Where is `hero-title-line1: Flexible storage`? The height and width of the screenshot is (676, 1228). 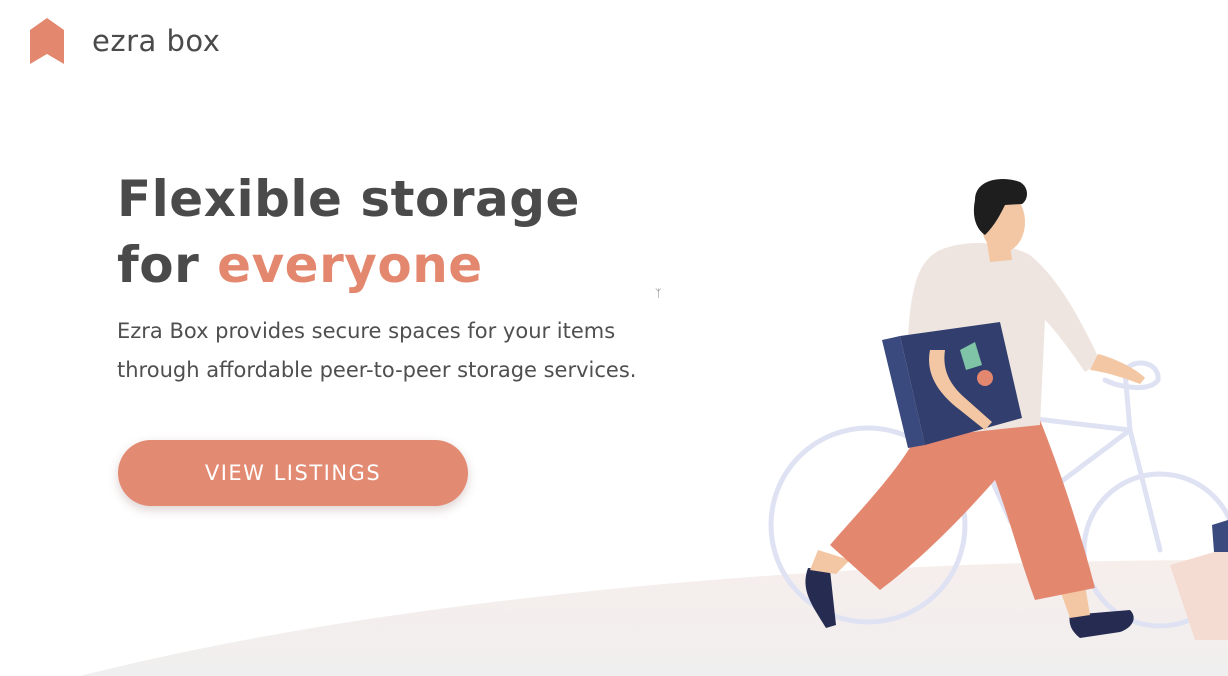 hero-title-line1: Flexible storage is located at coordinates (348, 199).